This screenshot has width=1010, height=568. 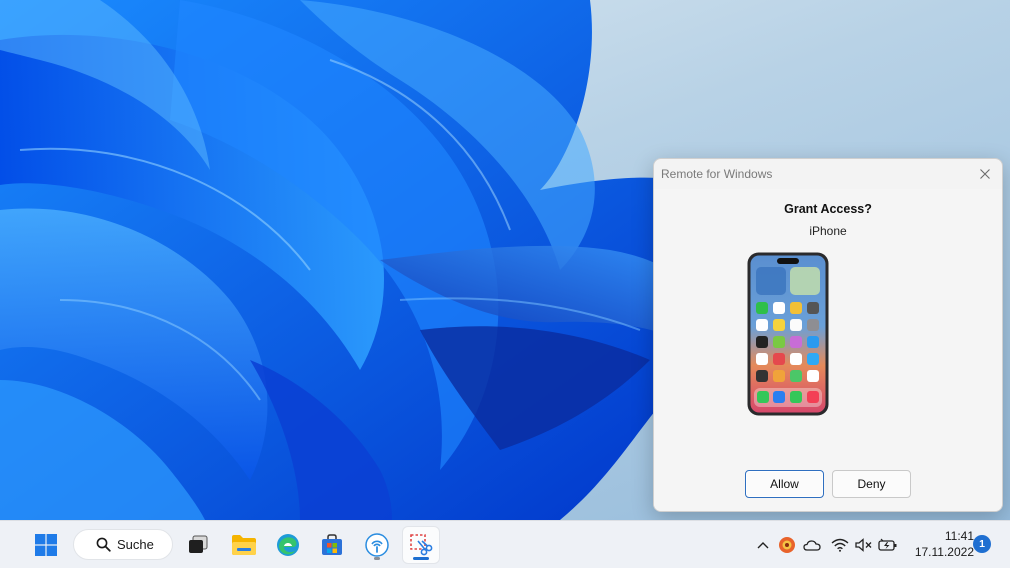 I want to click on folder-icon, so click(x=244, y=545).